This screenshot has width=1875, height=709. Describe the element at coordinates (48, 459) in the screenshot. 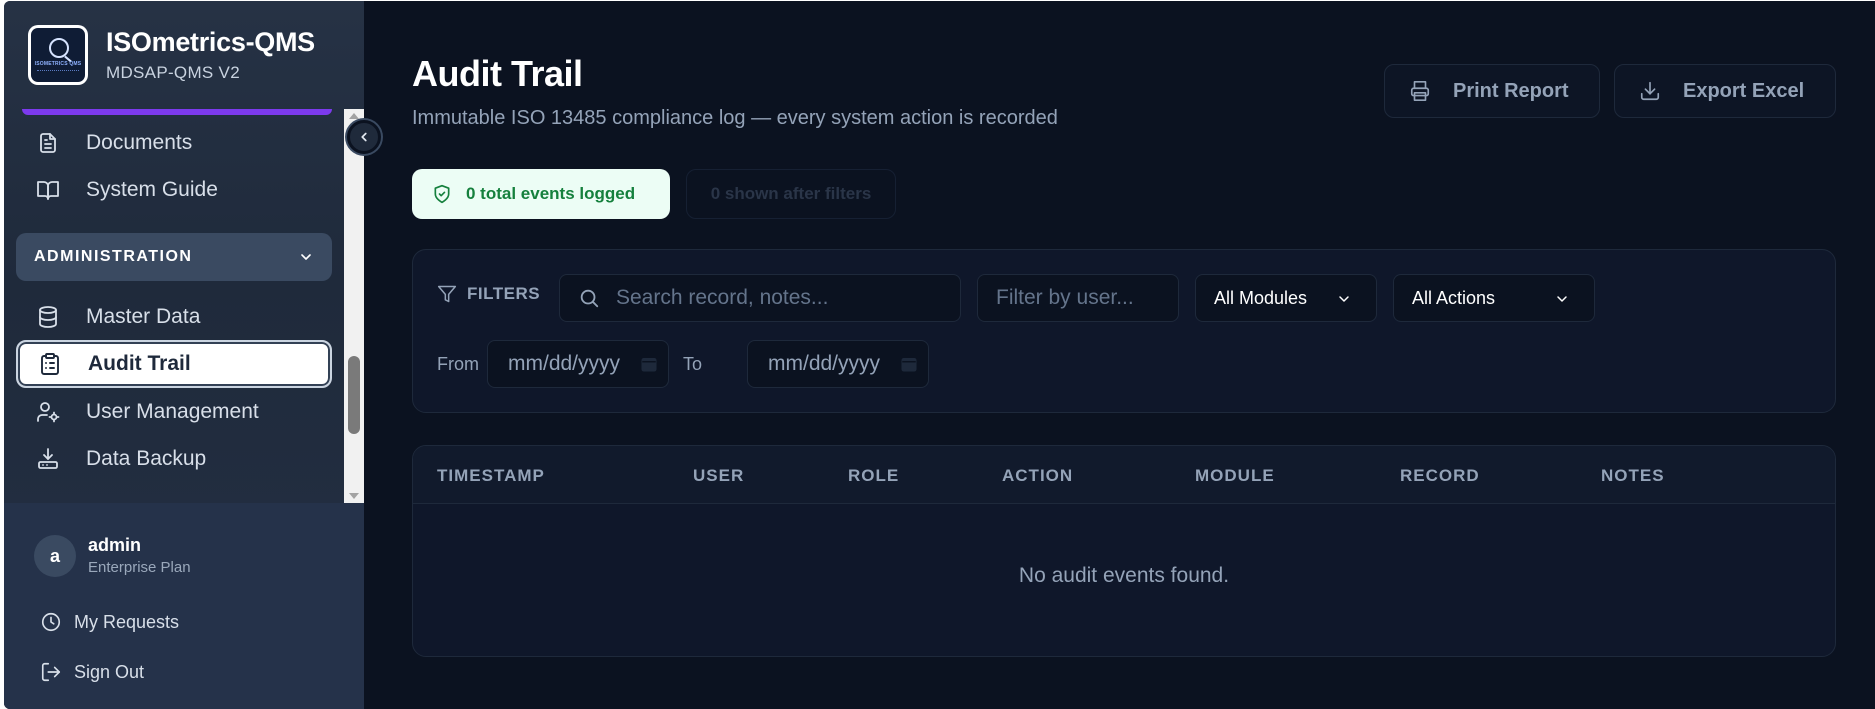

I see `backup-icon` at that location.